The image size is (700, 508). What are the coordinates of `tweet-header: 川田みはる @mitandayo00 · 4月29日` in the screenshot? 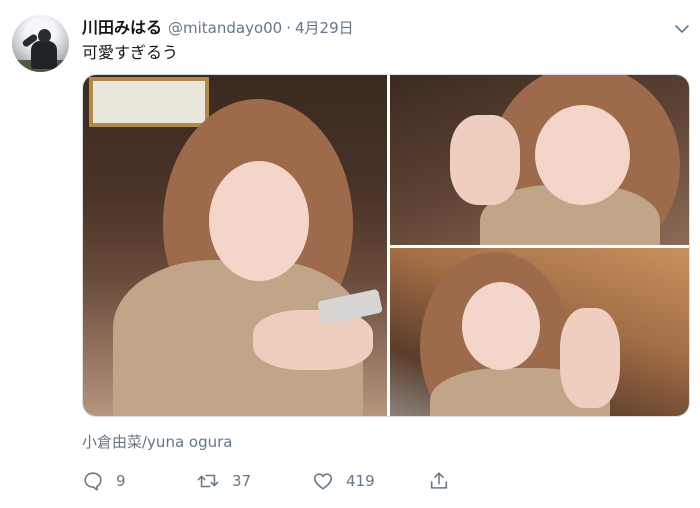 It's located at (218, 26).